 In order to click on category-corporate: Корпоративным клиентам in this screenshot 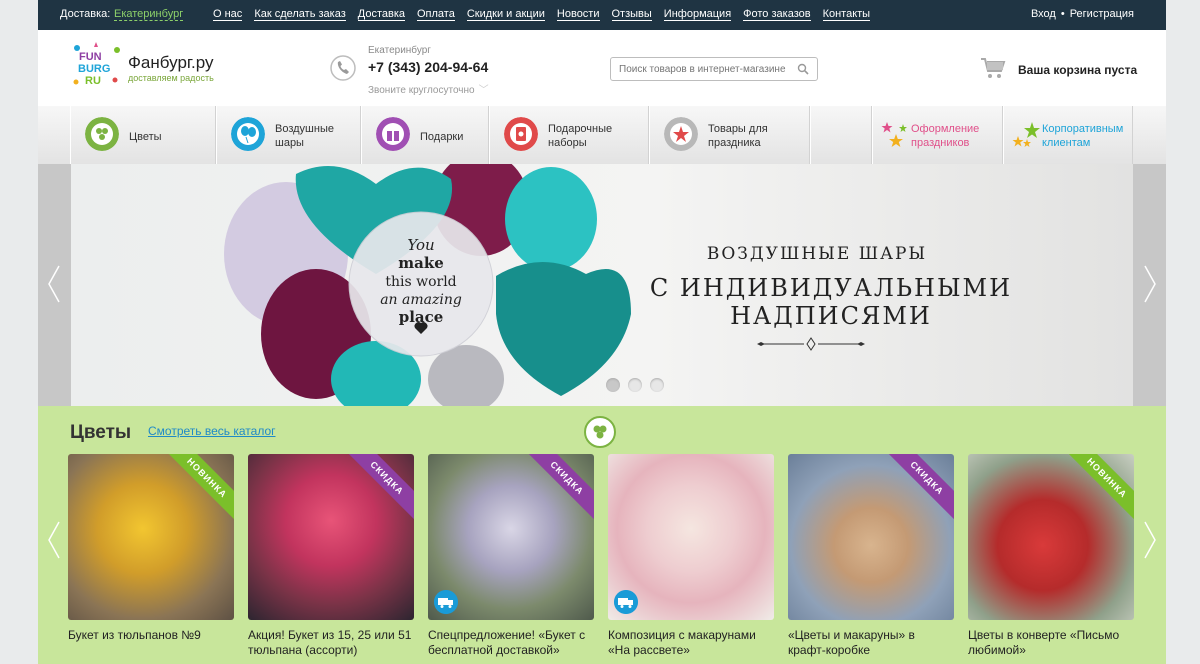, I will do `click(1068, 135)`.